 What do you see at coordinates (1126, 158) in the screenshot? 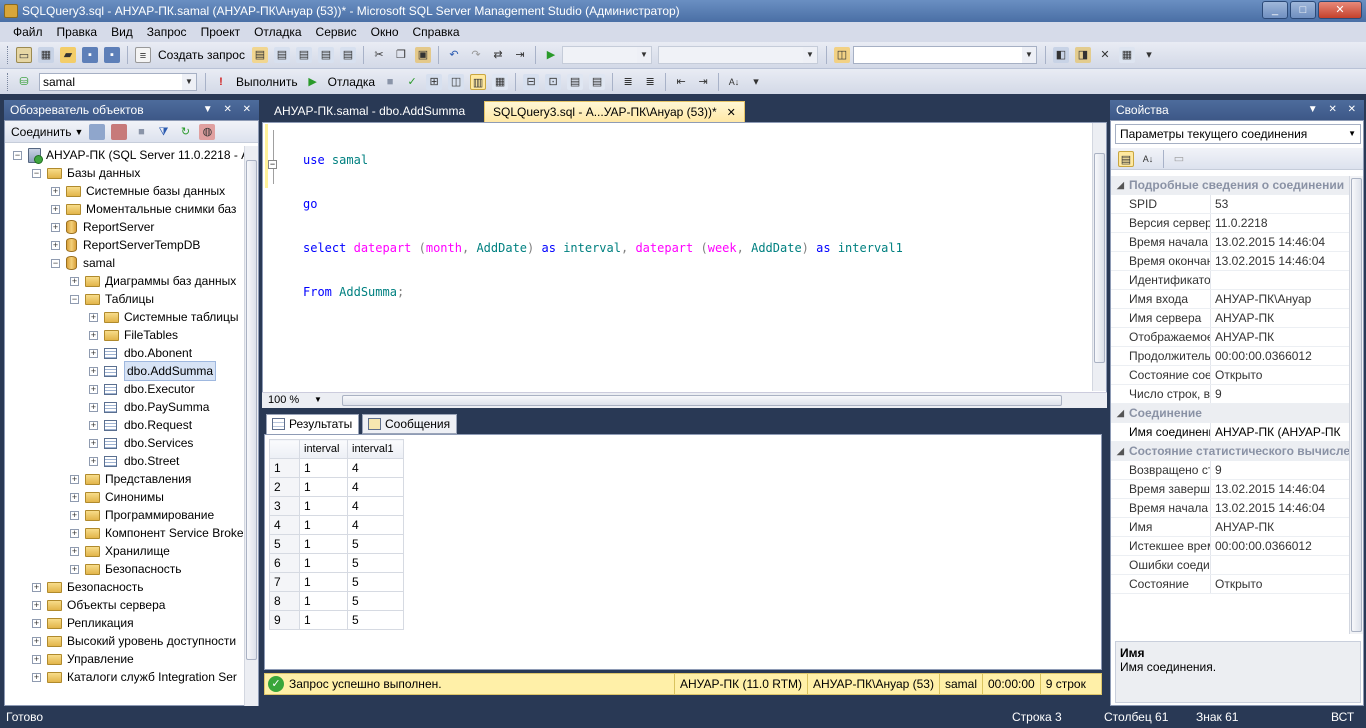
I see `categorized-icon: ▤` at bounding box center [1126, 158].